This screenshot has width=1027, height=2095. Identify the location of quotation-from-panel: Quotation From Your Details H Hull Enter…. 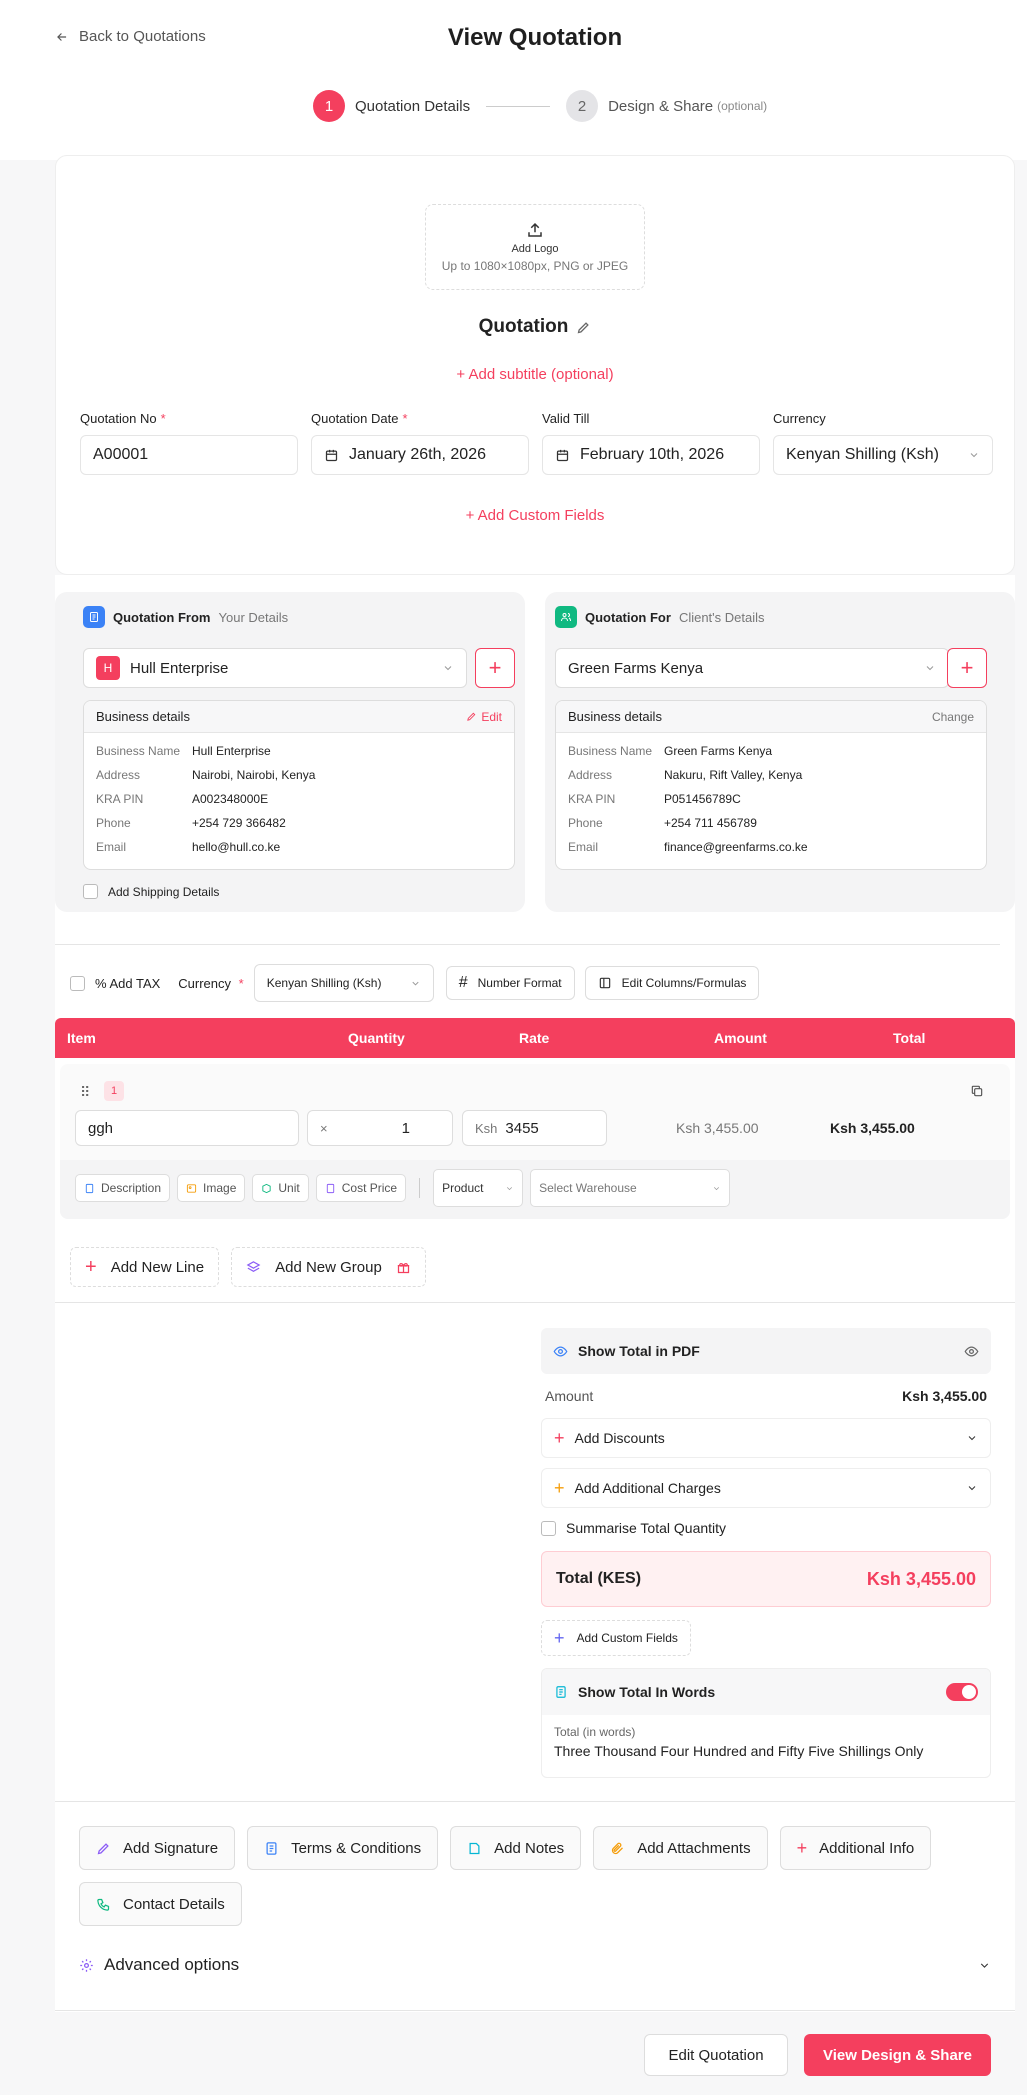
(290, 752).